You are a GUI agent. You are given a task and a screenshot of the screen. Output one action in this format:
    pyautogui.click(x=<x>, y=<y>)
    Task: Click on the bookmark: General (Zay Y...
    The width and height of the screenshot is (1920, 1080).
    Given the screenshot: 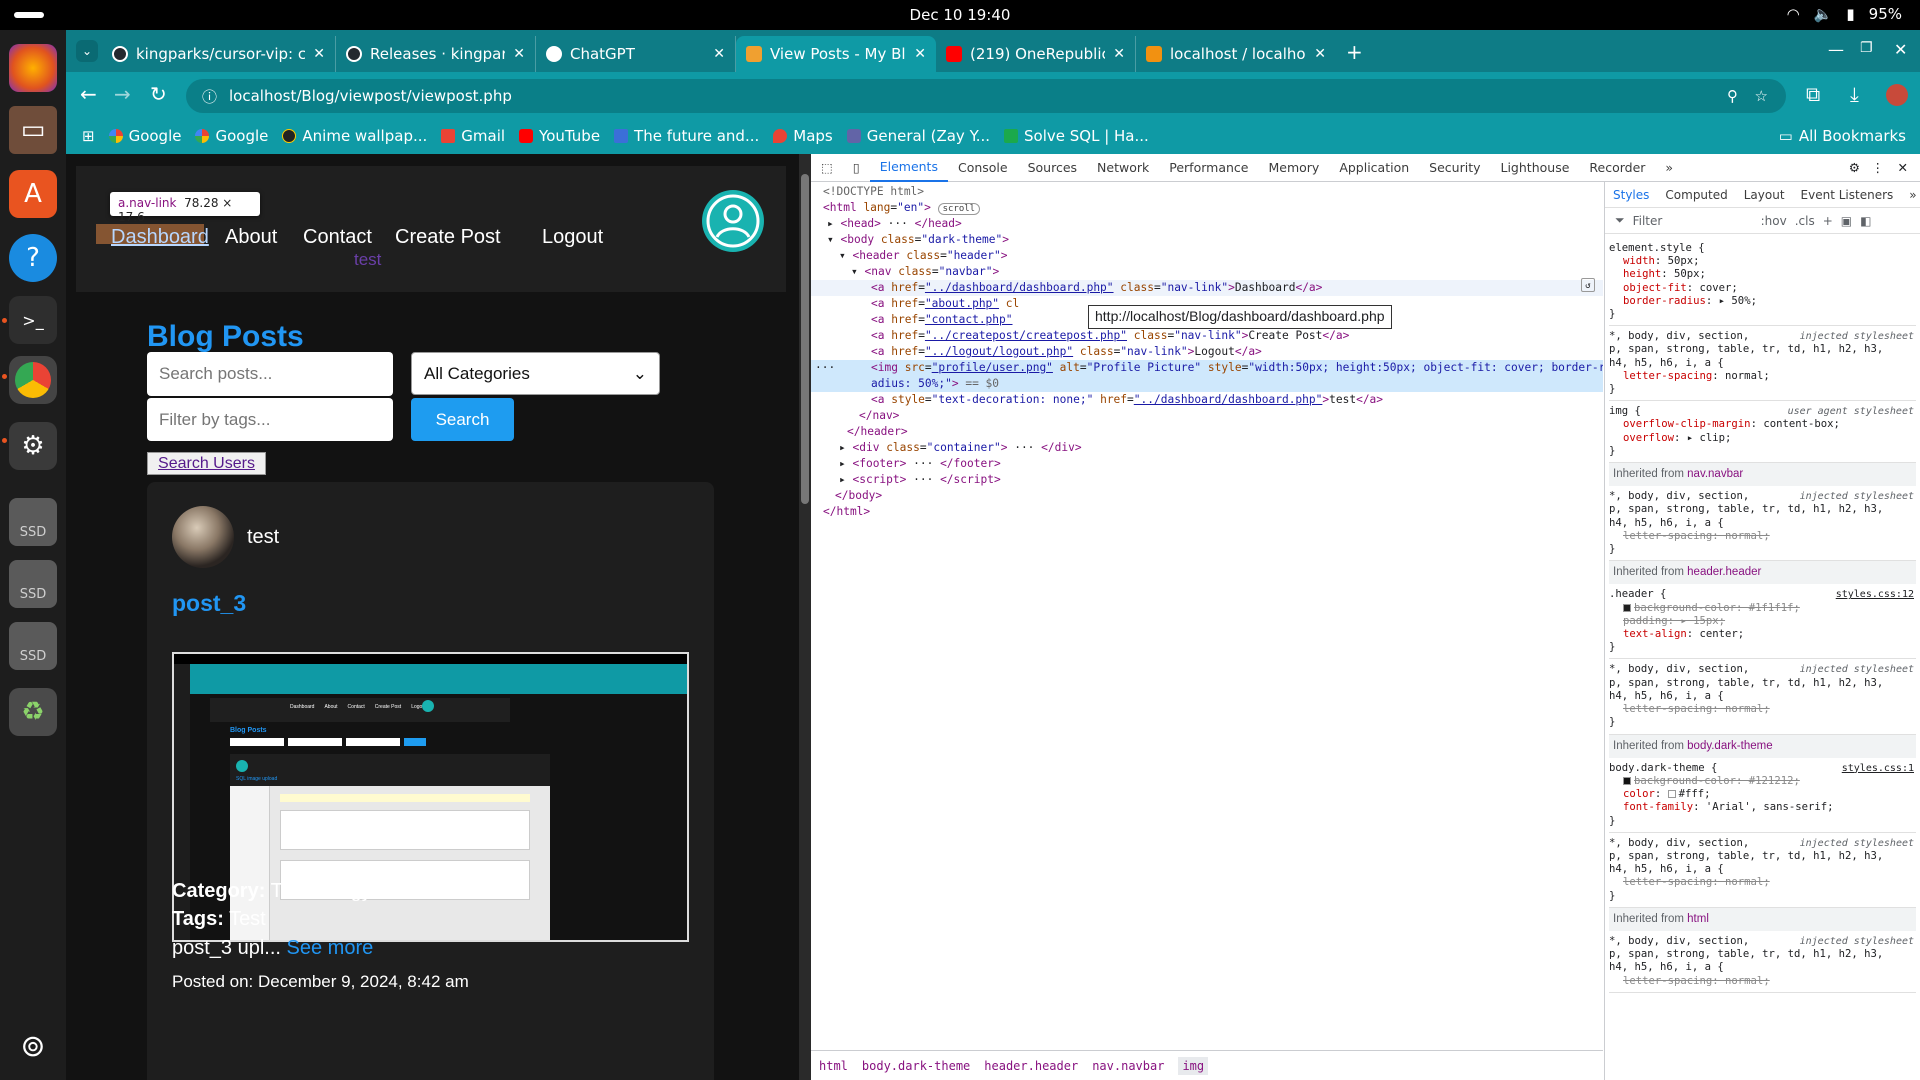 What is the action you would take?
    pyautogui.click(x=918, y=136)
    